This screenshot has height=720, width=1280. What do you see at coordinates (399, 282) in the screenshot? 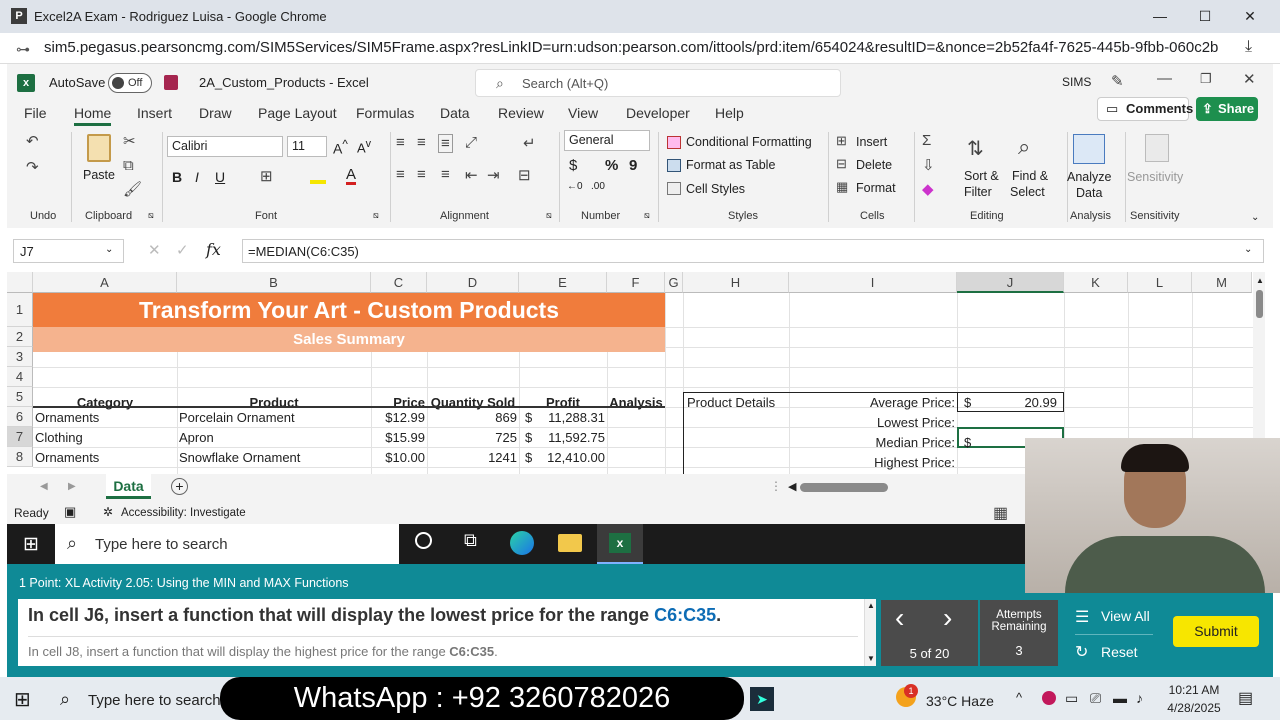
I see `column-header: C` at bounding box center [399, 282].